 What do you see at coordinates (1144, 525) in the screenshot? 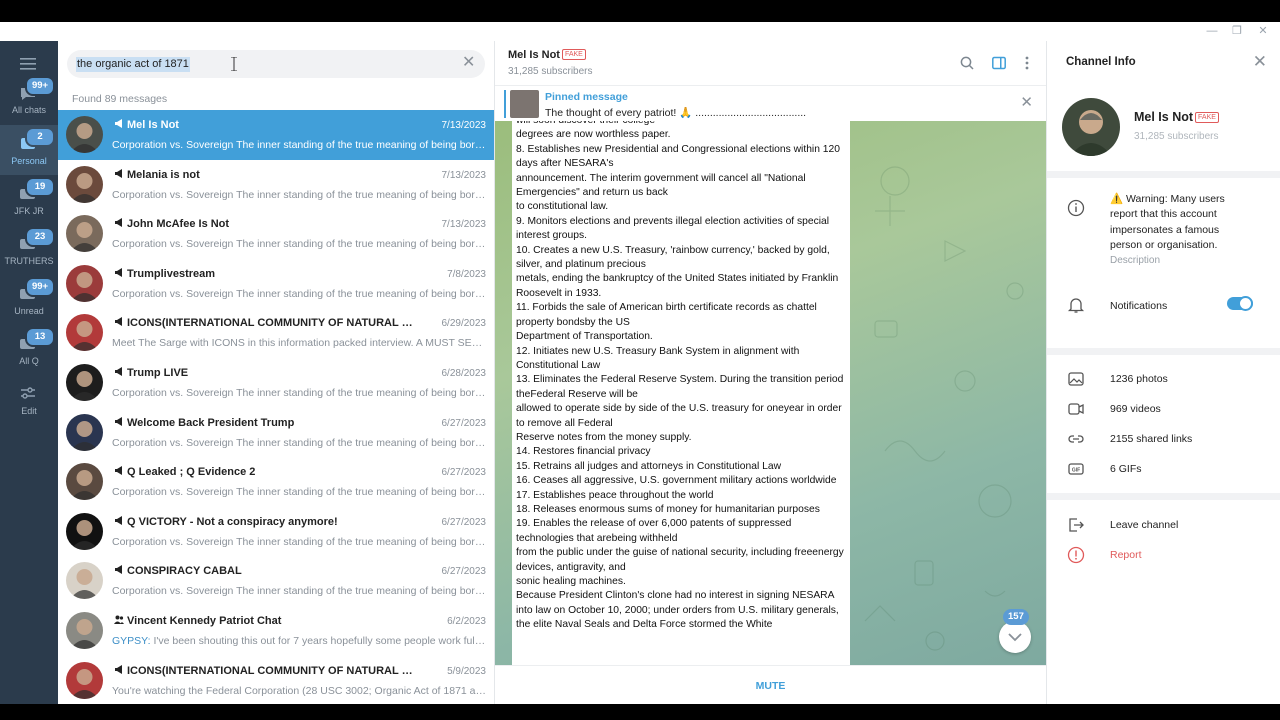
I see `leave-channel-button: Leave channel` at bounding box center [1144, 525].